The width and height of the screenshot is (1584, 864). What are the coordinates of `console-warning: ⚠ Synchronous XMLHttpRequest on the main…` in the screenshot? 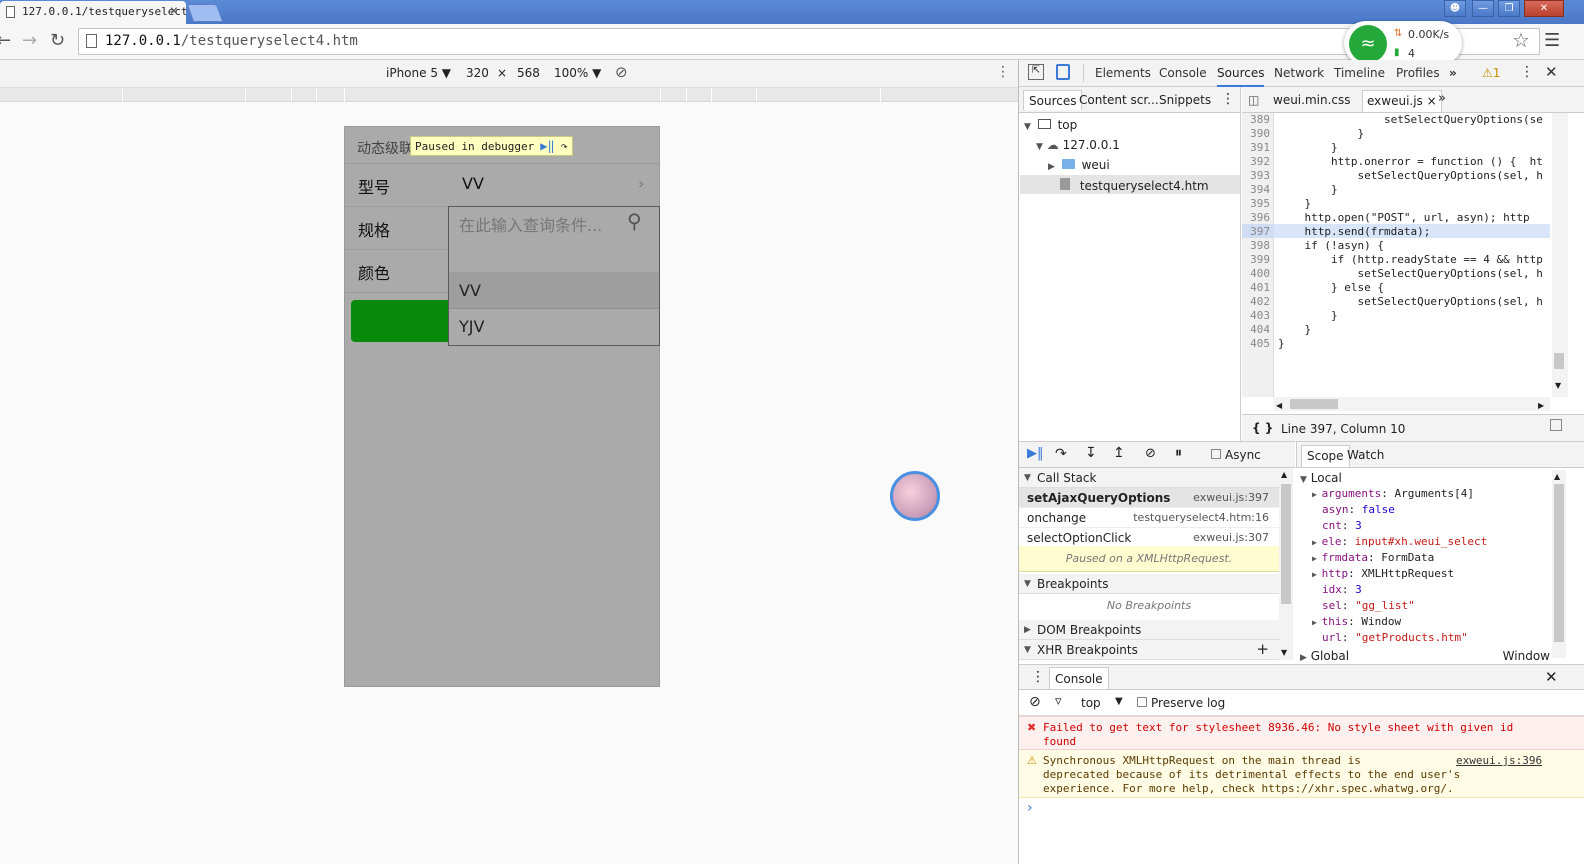 It's located at (1301, 774).